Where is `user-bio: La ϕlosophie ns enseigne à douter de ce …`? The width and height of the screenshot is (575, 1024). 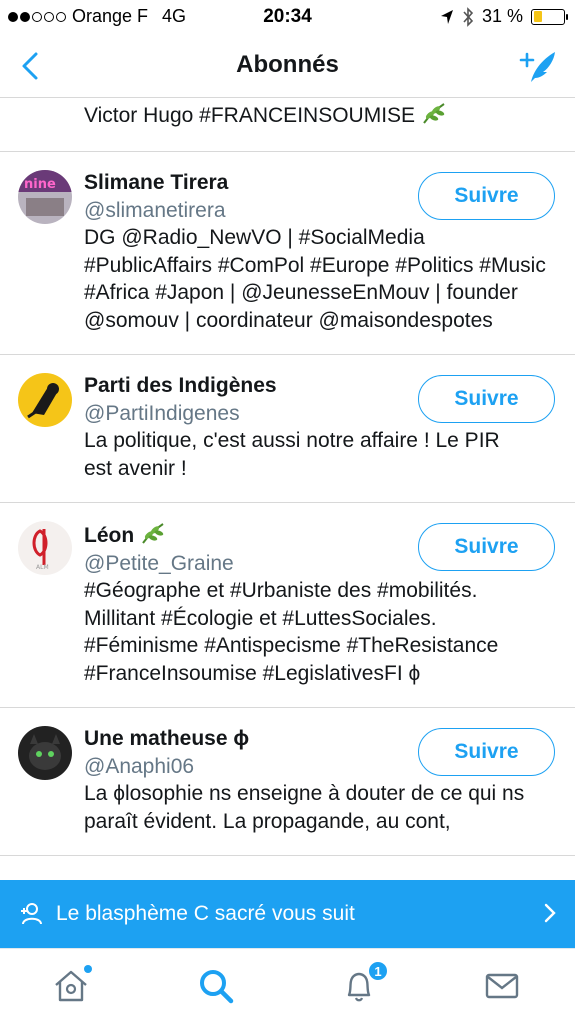
user-bio: La ϕlosophie ns enseigne à douter de ce … is located at coordinates (304, 807).